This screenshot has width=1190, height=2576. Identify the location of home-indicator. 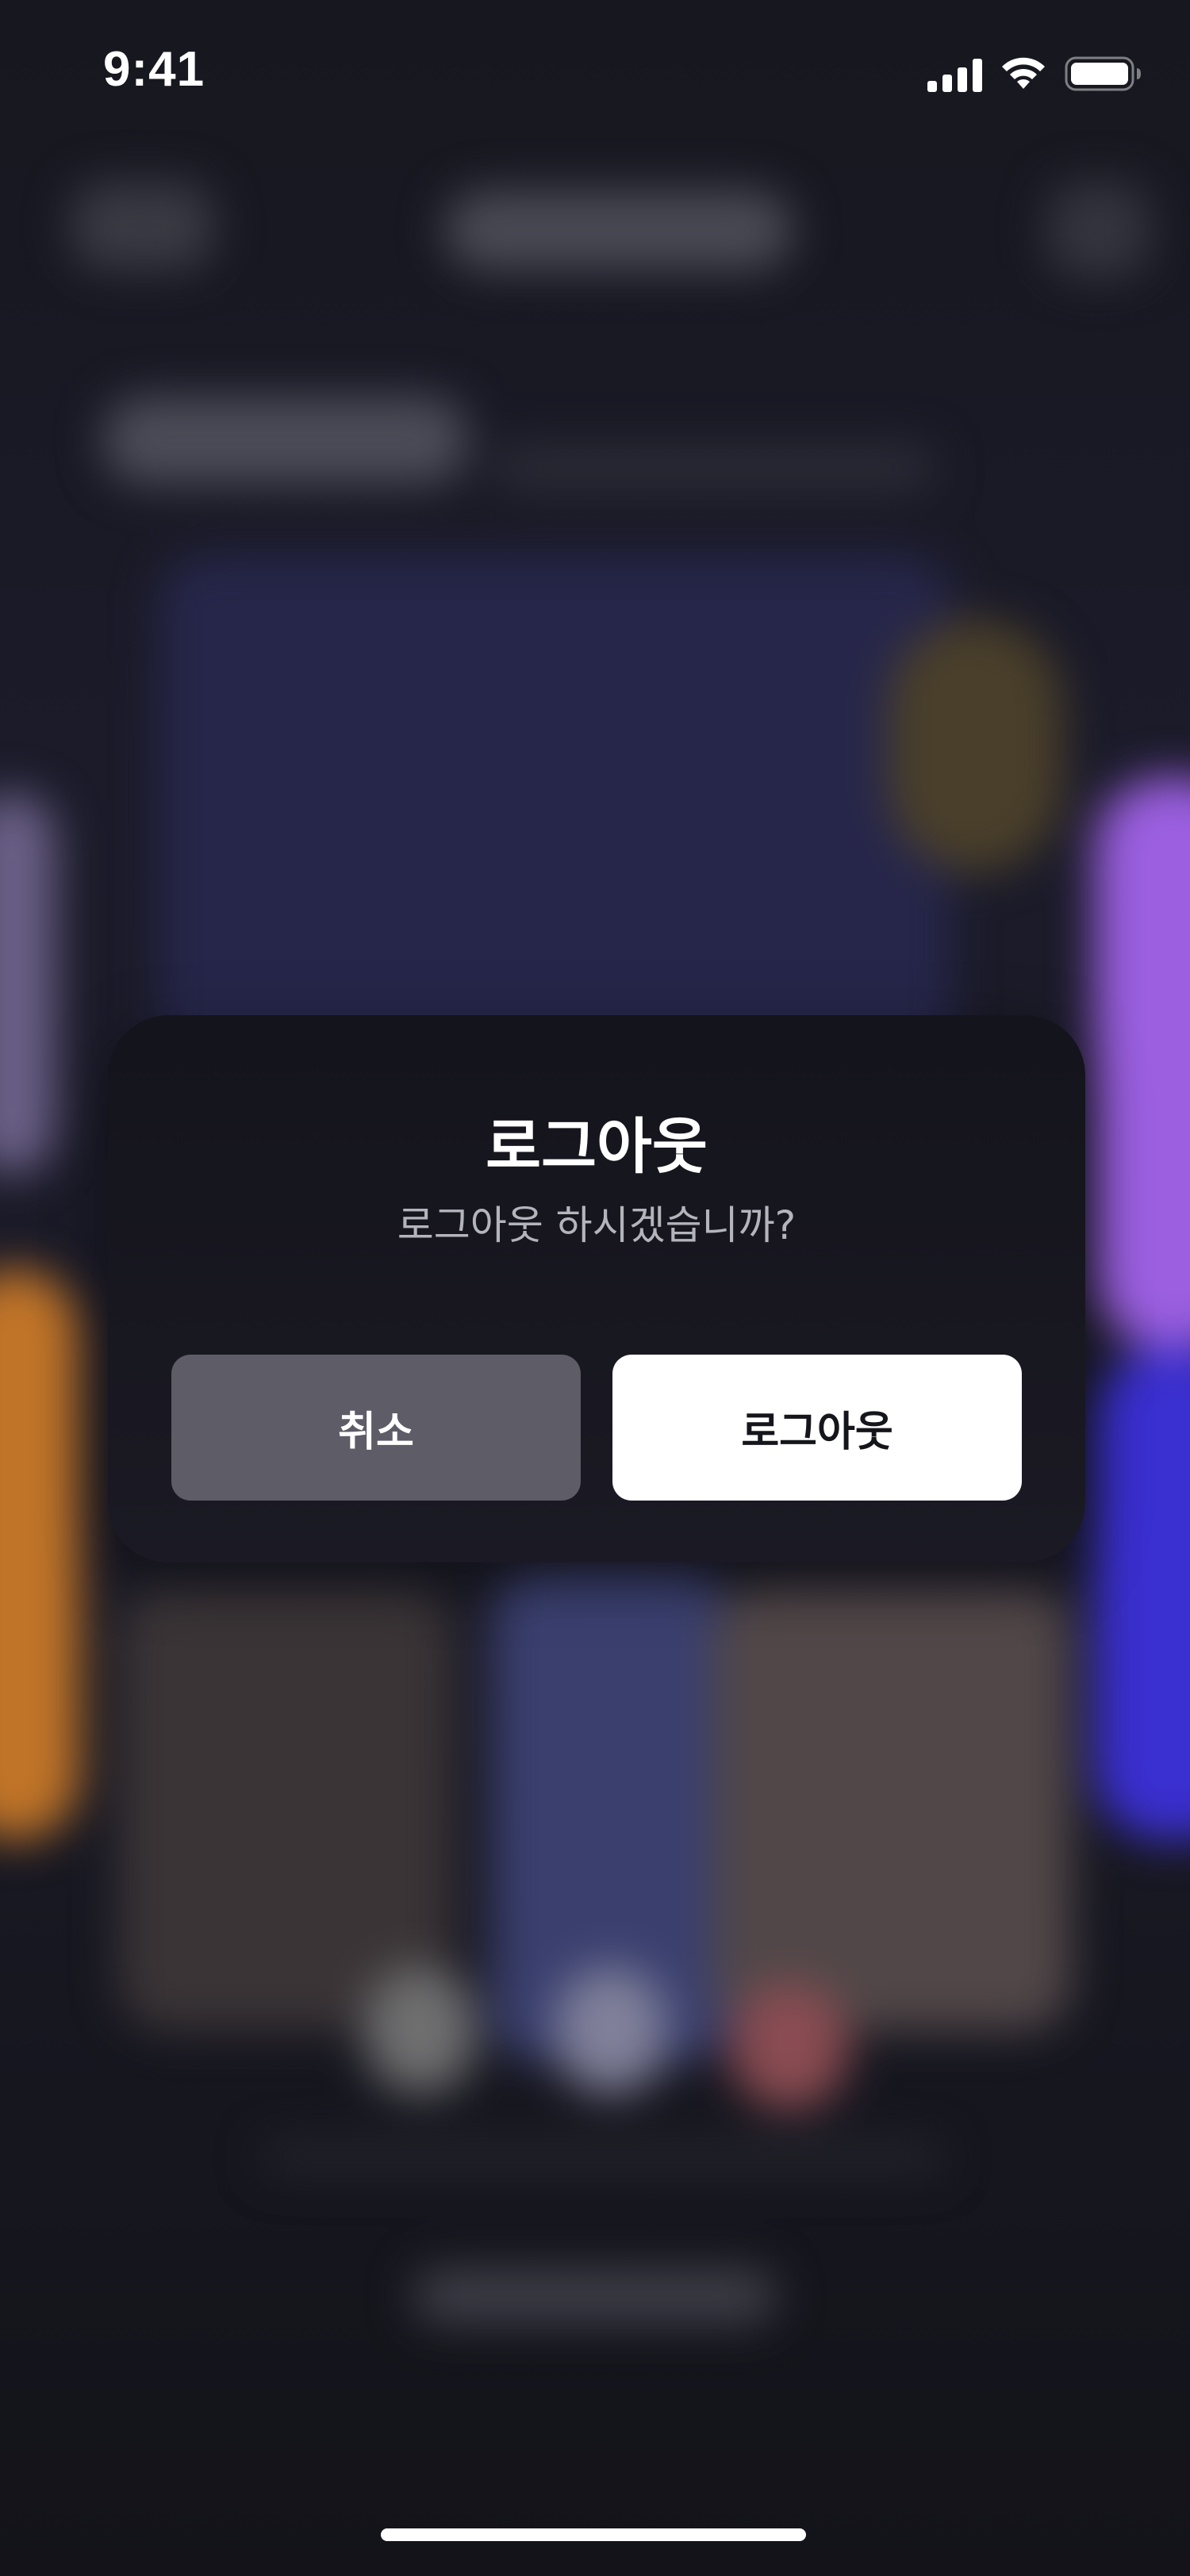
(593, 2535).